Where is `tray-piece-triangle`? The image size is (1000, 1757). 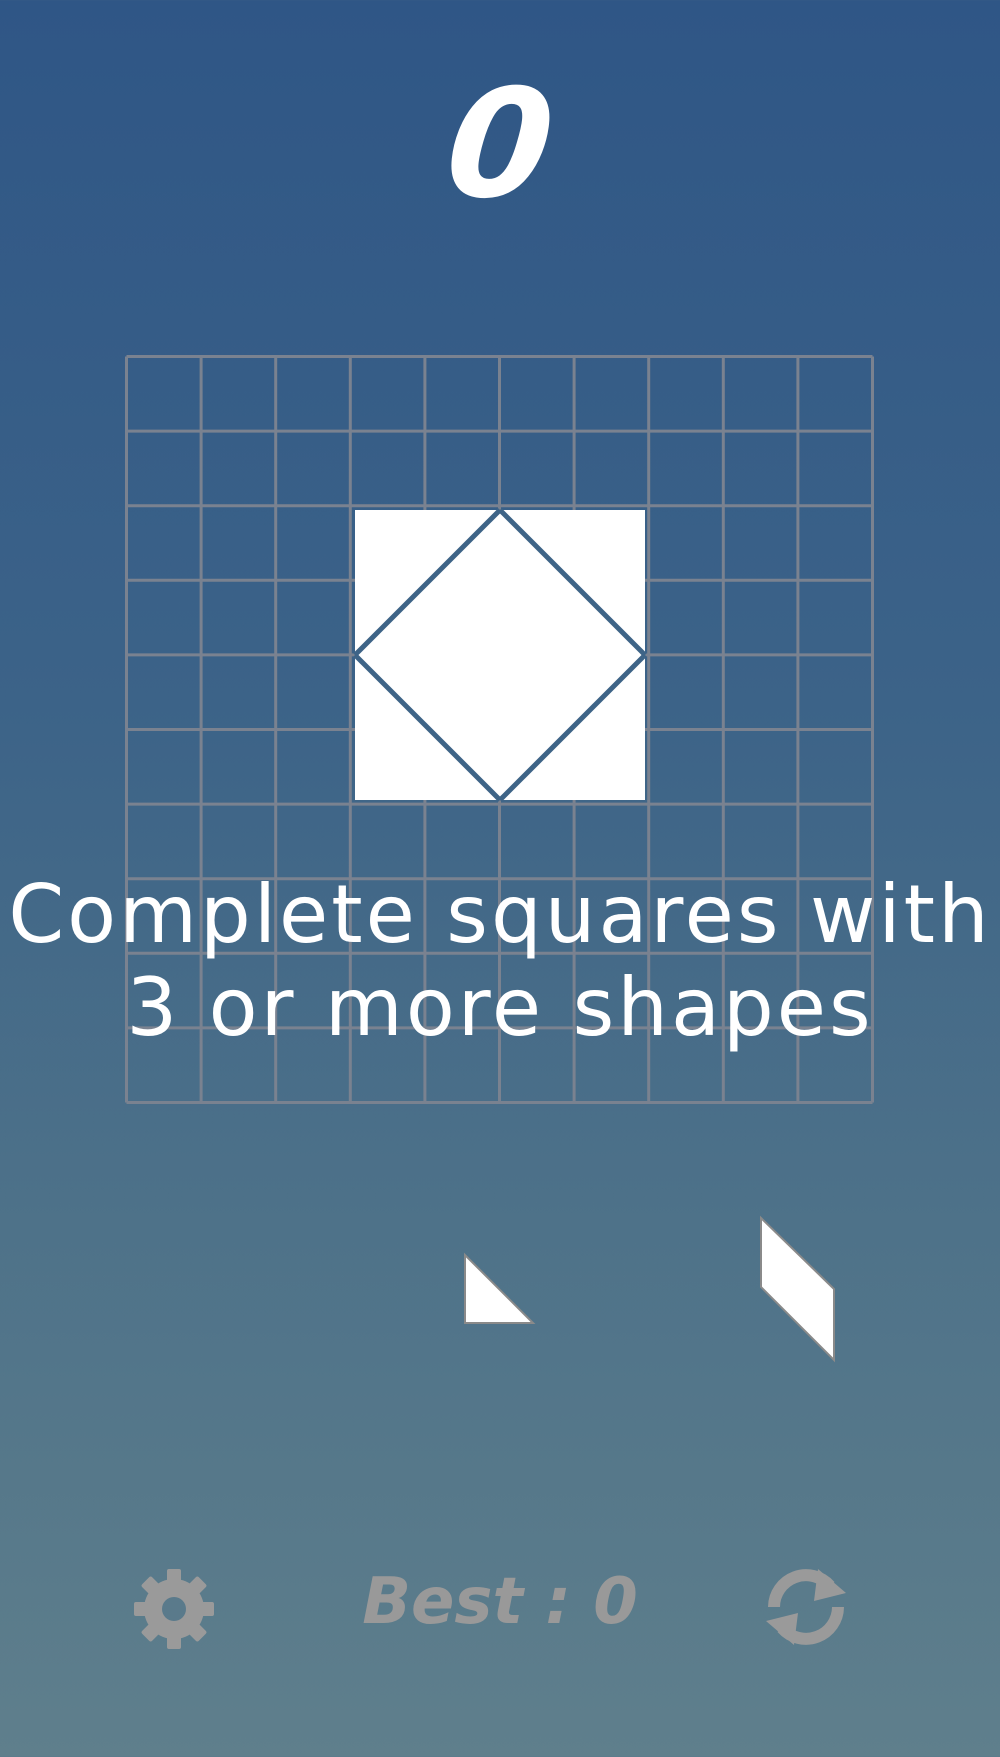 tray-piece-triangle is located at coordinates (499, 1289).